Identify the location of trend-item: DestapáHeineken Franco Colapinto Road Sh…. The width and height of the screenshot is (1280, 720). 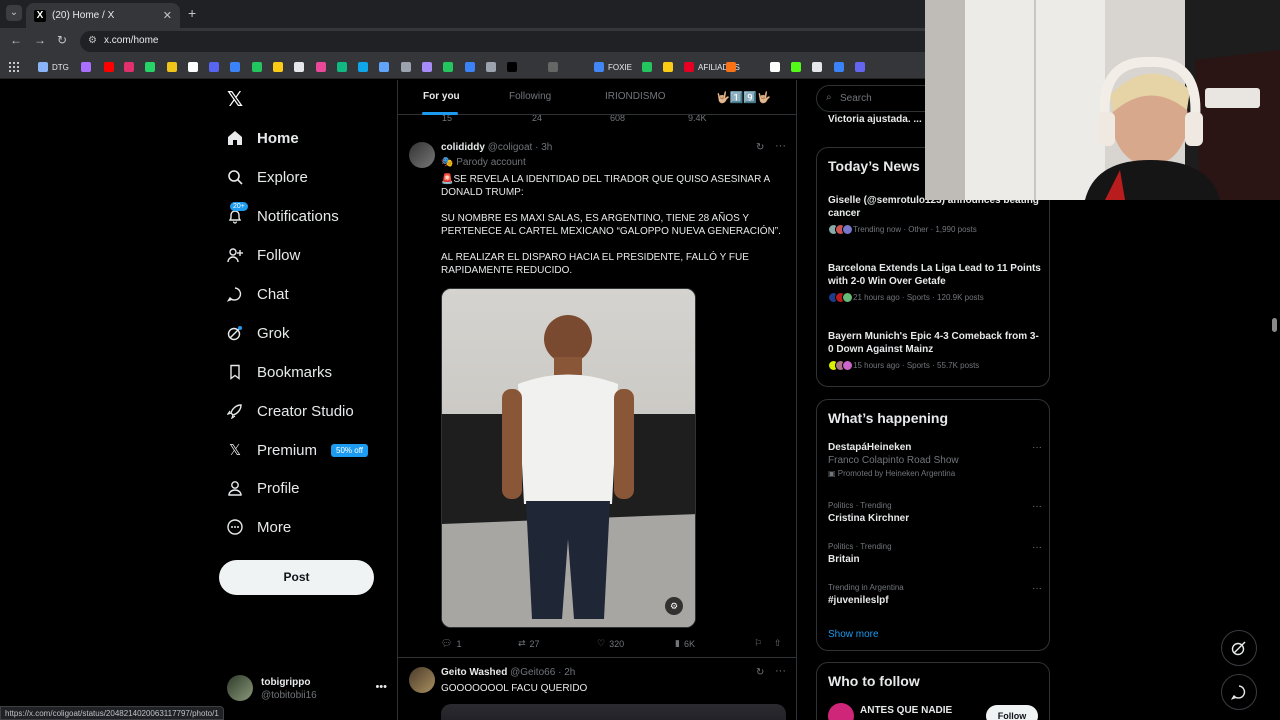
(935, 460).